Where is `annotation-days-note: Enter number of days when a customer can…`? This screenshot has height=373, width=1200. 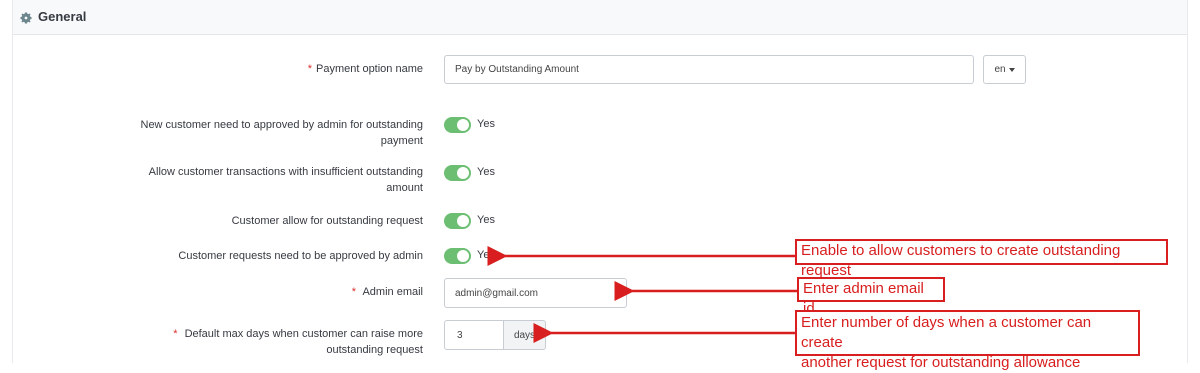
annotation-days-note: Enter number of days when a customer can… is located at coordinates (967, 340).